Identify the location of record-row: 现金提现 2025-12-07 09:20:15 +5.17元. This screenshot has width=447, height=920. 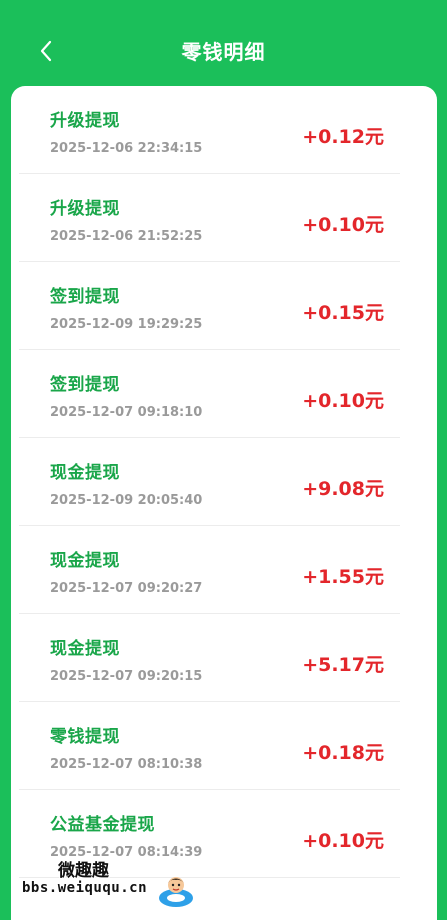
(224, 658).